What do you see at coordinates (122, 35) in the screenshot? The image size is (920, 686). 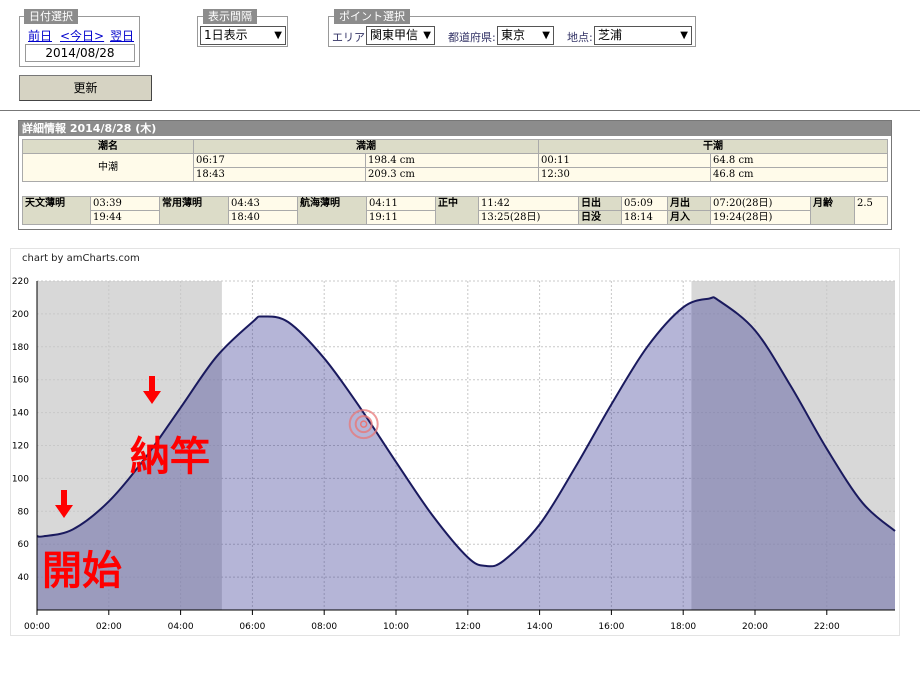 I see `next-day-link: 翌日` at bounding box center [122, 35].